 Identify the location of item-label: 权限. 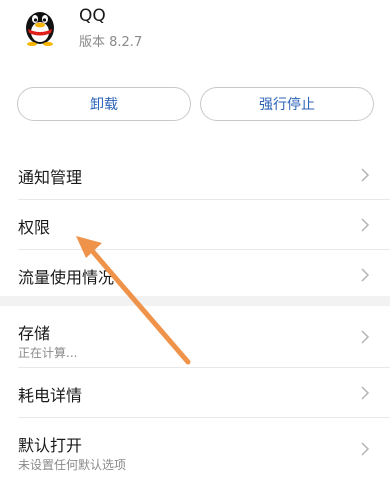
(34, 227).